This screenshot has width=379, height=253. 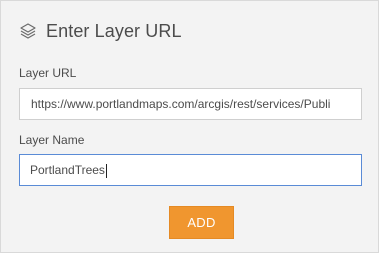 I want to click on layer-name-value: PortlandTrees, so click(x=67, y=170).